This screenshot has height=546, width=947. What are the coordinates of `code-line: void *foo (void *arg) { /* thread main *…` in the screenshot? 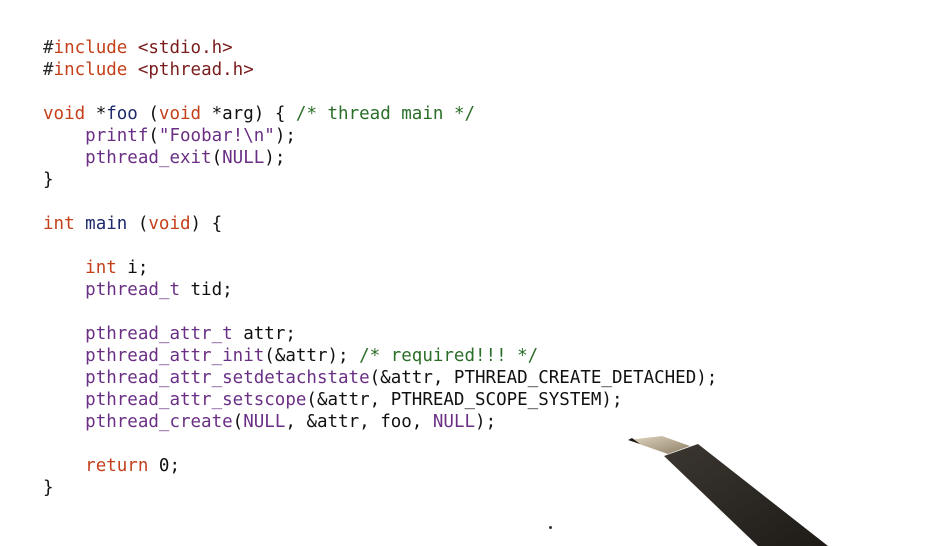 It's located at (380, 114).